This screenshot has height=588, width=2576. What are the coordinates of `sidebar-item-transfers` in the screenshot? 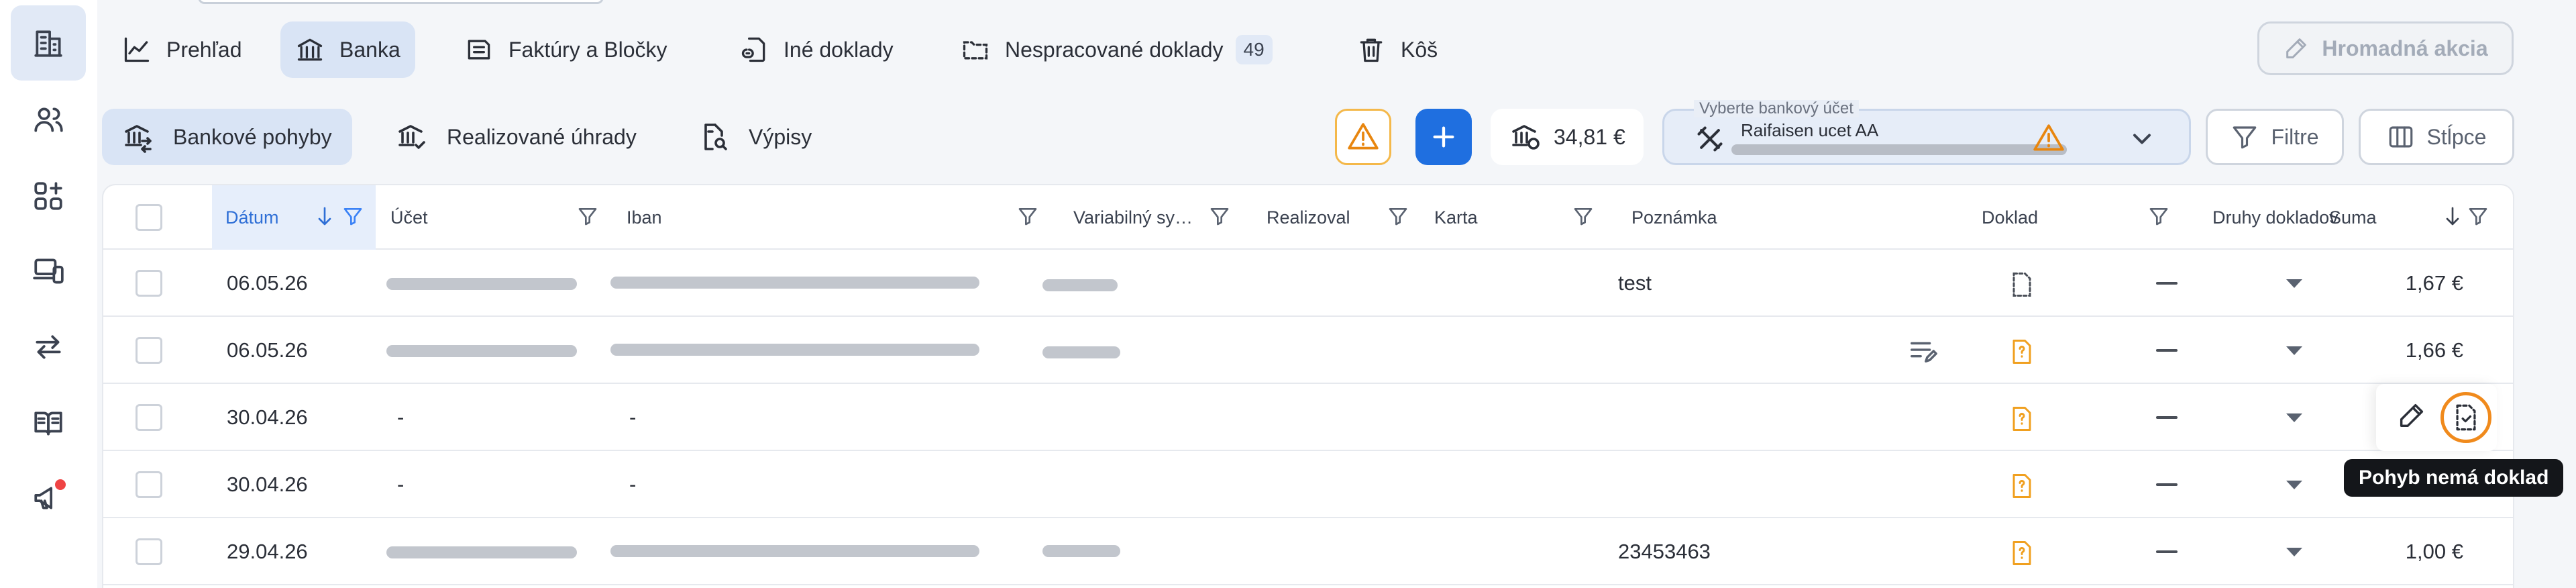 It's located at (48, 347).